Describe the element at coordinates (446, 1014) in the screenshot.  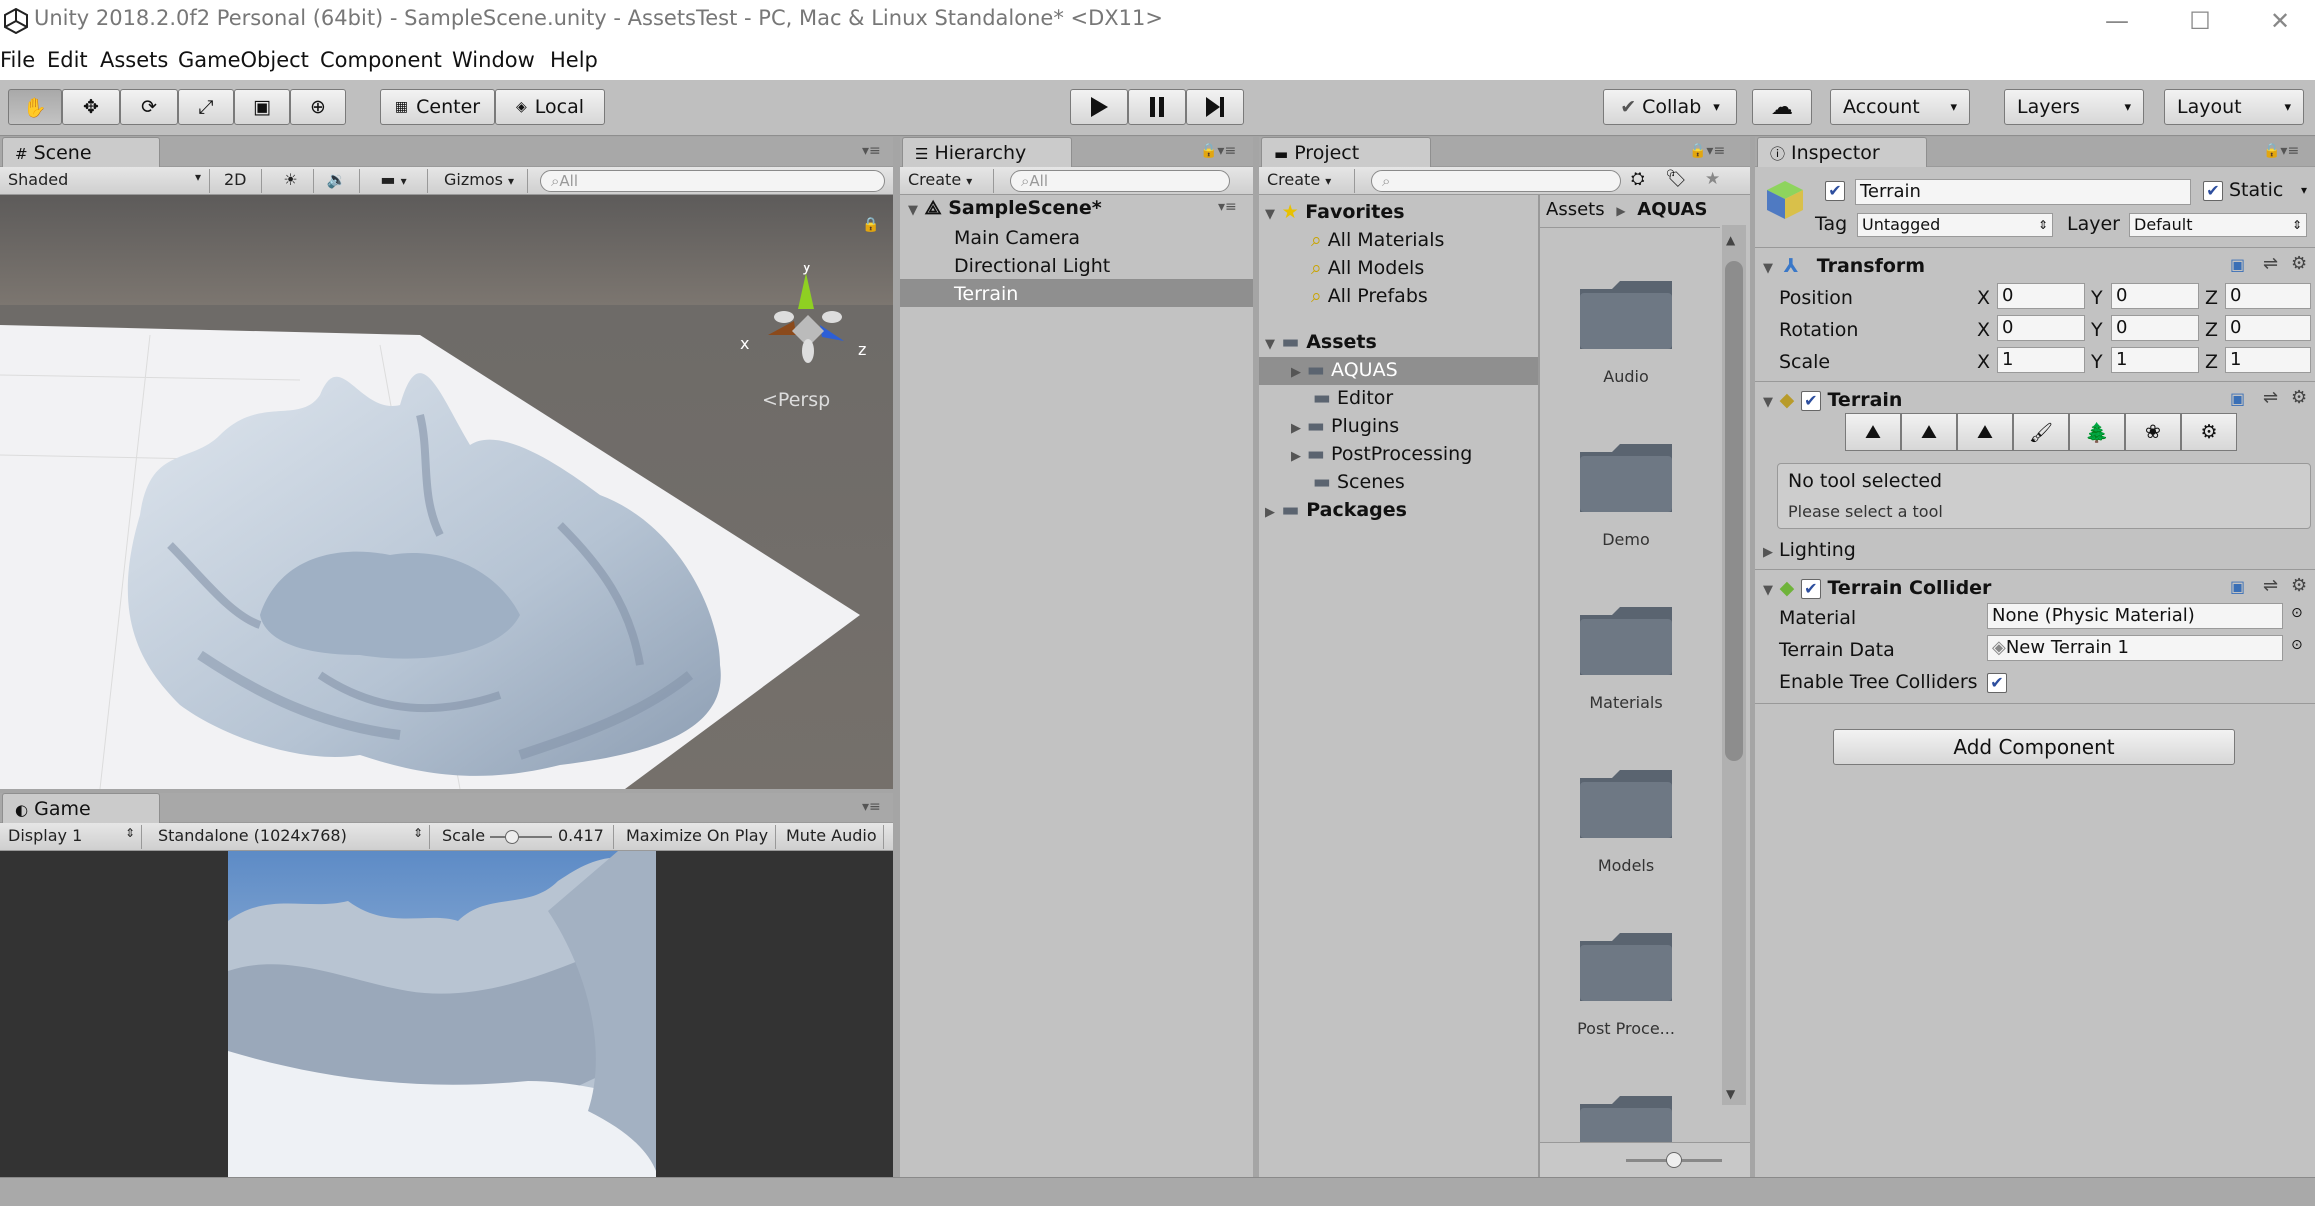
I see `game-viewport` at that location.